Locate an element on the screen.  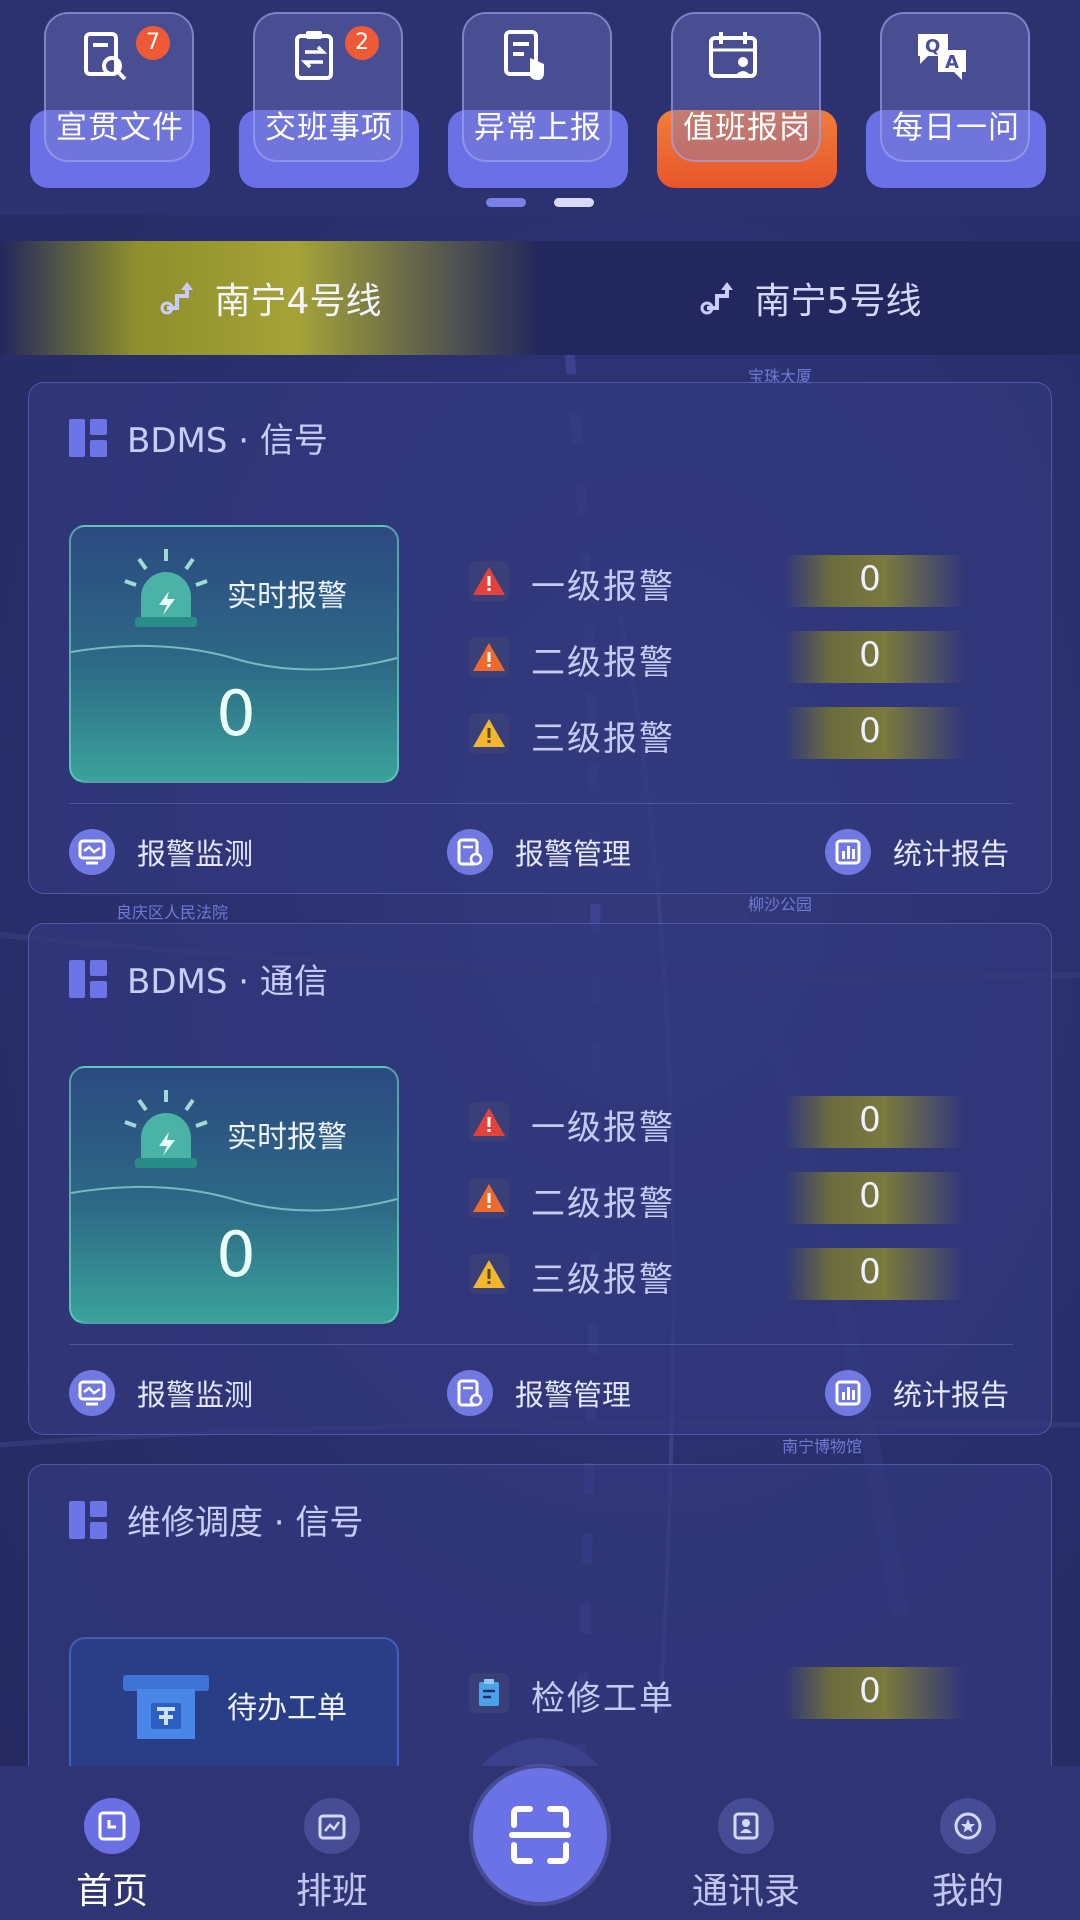
profile-star-icon is located at coordinates (968, 1826).